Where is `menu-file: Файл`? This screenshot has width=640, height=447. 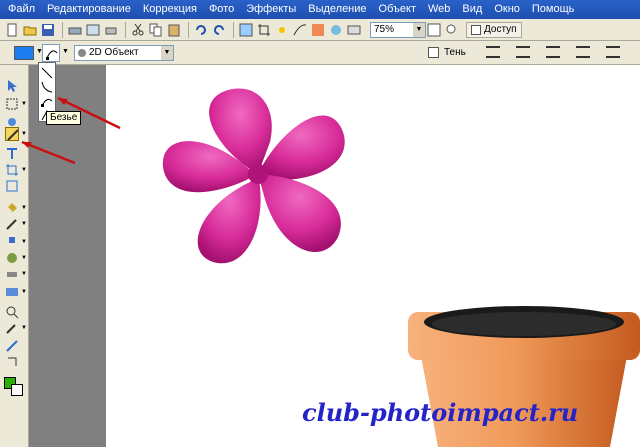 menu-file: Файл is located at coordinates (21, 9).